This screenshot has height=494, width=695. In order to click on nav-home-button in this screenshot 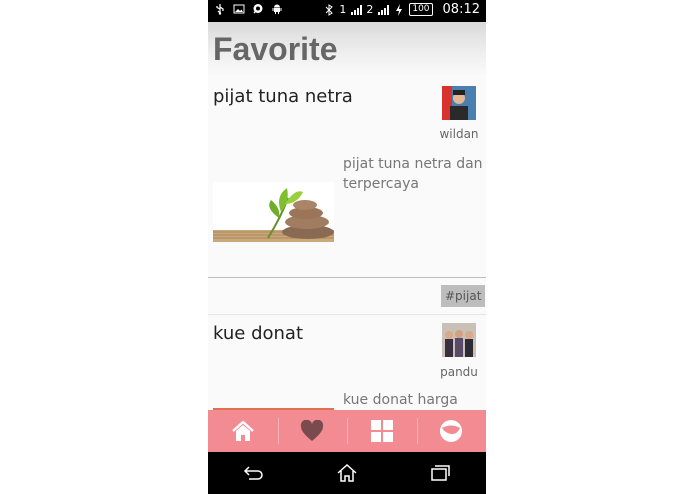, I will do `click(347, 473)`.